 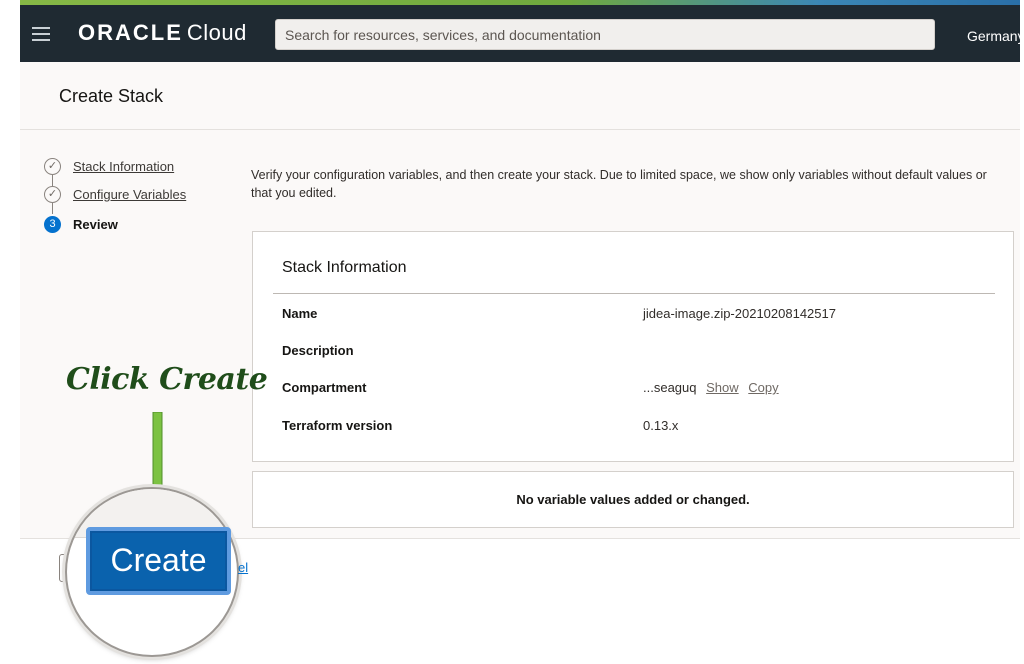 I want to click on info-row-compartment: Compartment ...seaguq Show Copy, so click(x=632, y=389).